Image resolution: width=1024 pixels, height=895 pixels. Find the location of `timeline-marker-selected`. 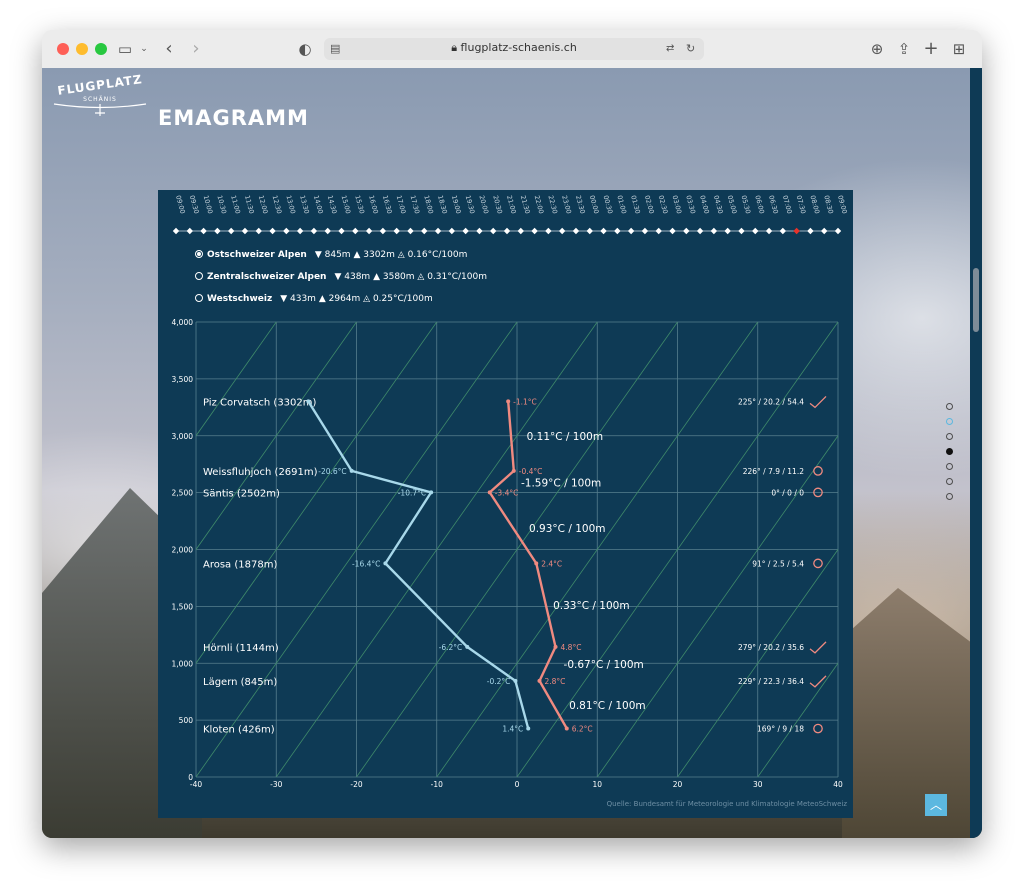

timeline-marker-selected is located at coordinates (796, 231).